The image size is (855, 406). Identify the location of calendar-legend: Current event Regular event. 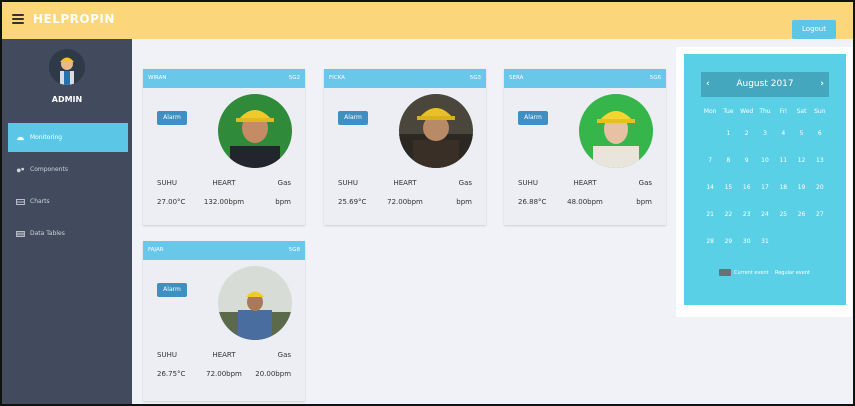
(764, 272).